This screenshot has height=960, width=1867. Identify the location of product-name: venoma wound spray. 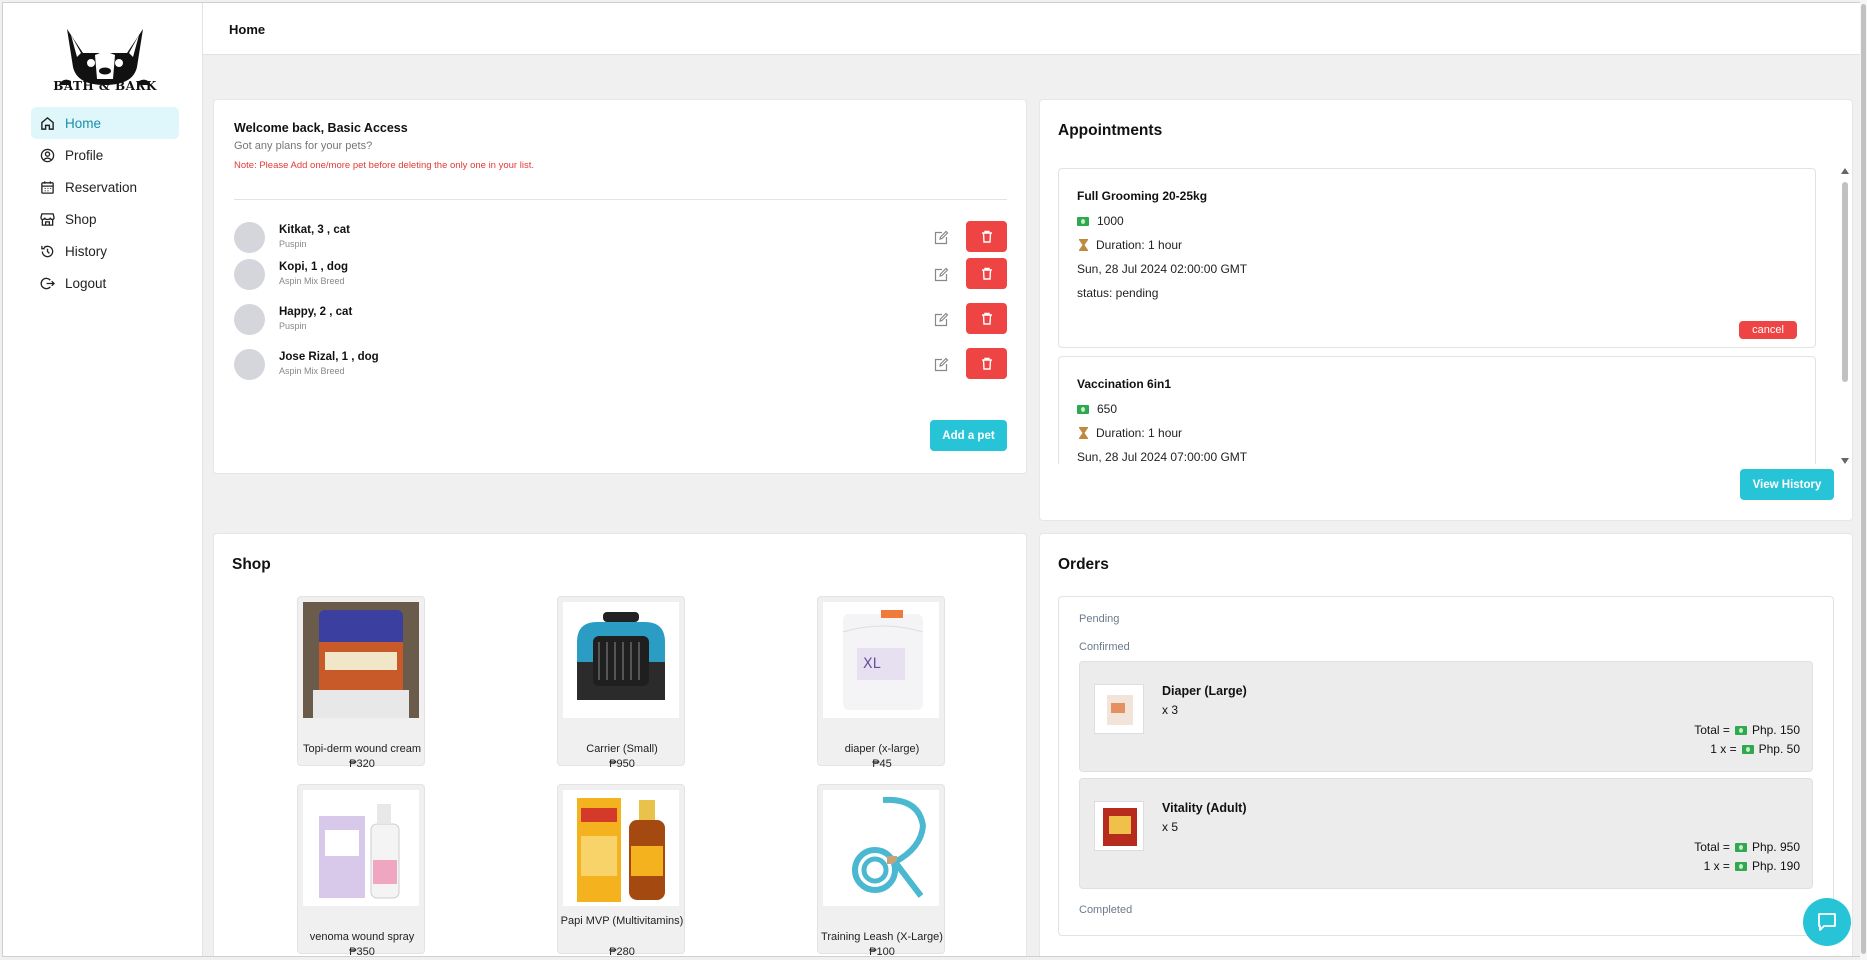
(362, 937).